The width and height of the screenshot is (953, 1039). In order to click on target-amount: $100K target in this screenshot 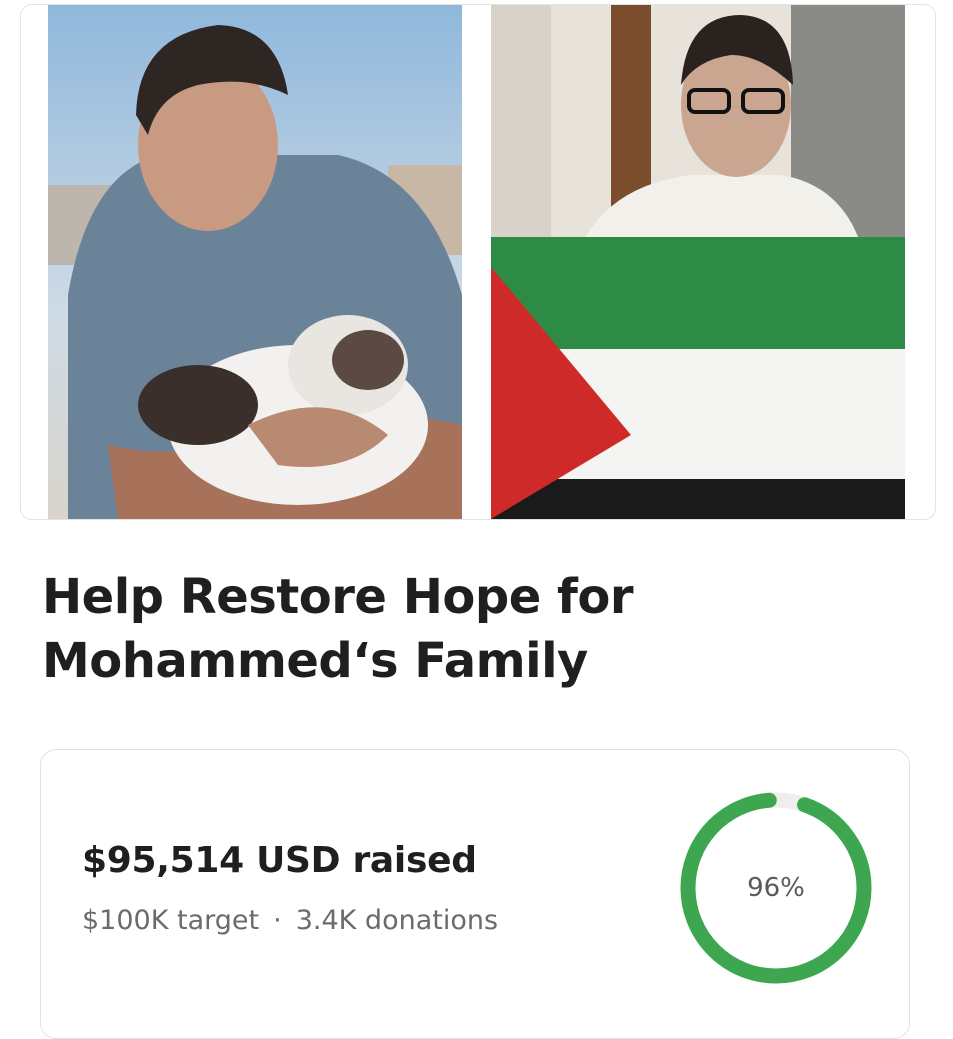, I will do `click(171, 920)`.